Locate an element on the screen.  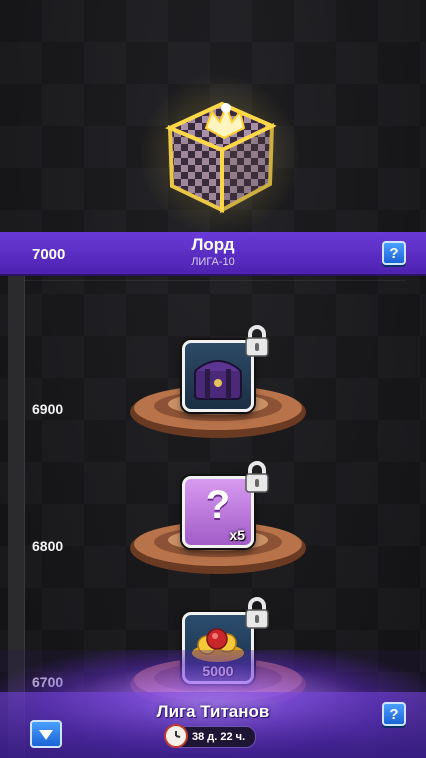
arrow-down-icon is located at coordinates (46, 735).